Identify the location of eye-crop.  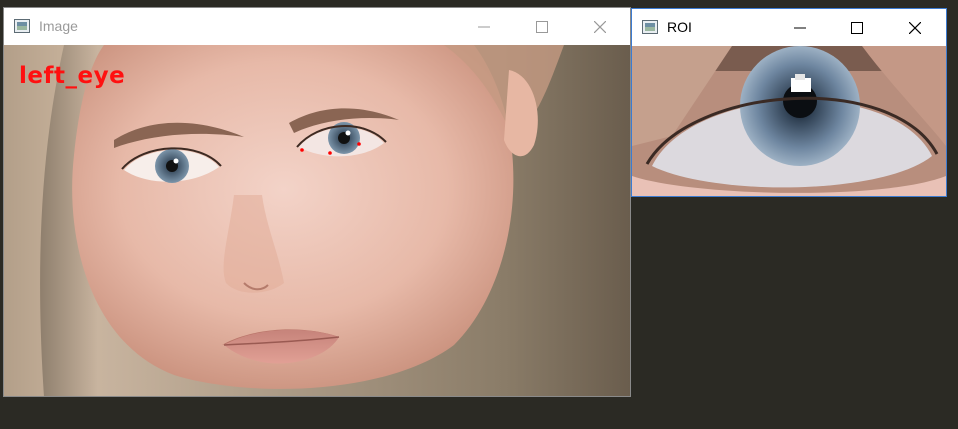
(789, 121).